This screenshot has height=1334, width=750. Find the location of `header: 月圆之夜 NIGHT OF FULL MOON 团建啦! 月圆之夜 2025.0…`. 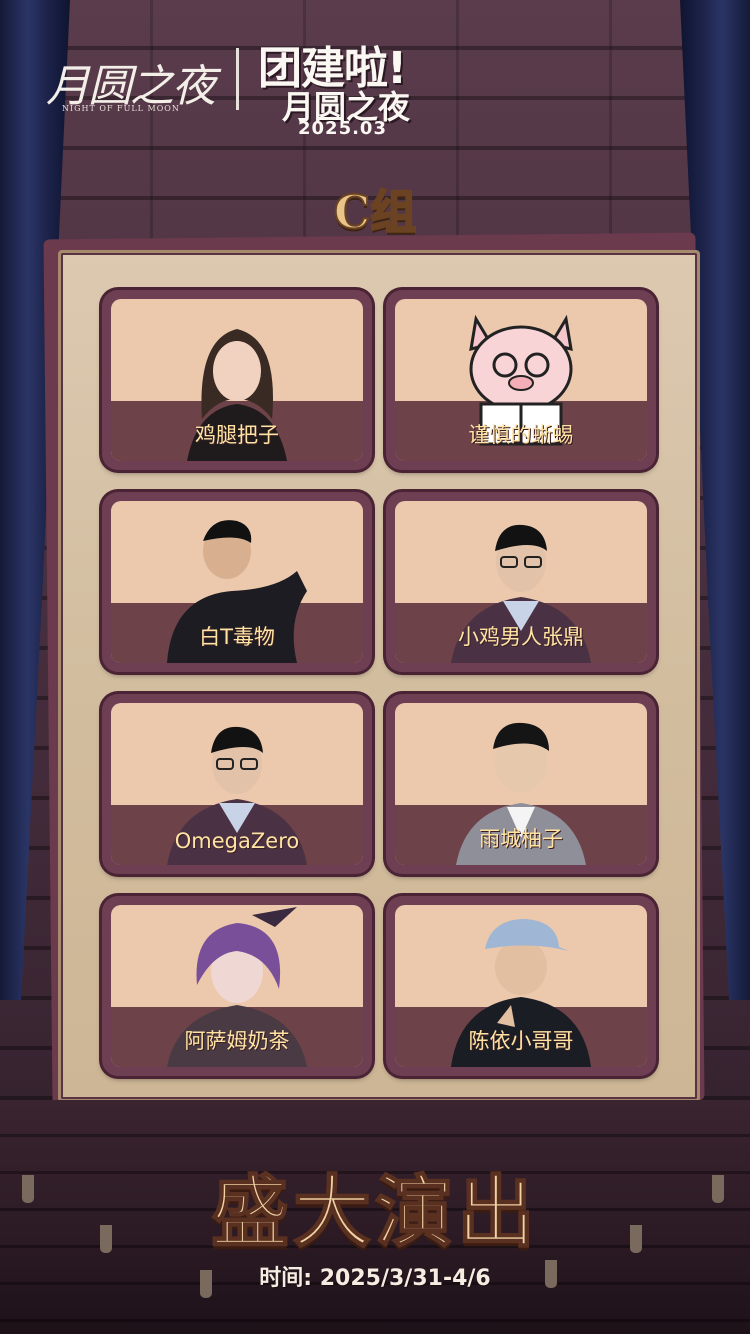

header: 月圆之夜 NIGHT OF FULL MOON 团建啦! 月圆之夜 2025.0… is located at coordinates (250, 85).